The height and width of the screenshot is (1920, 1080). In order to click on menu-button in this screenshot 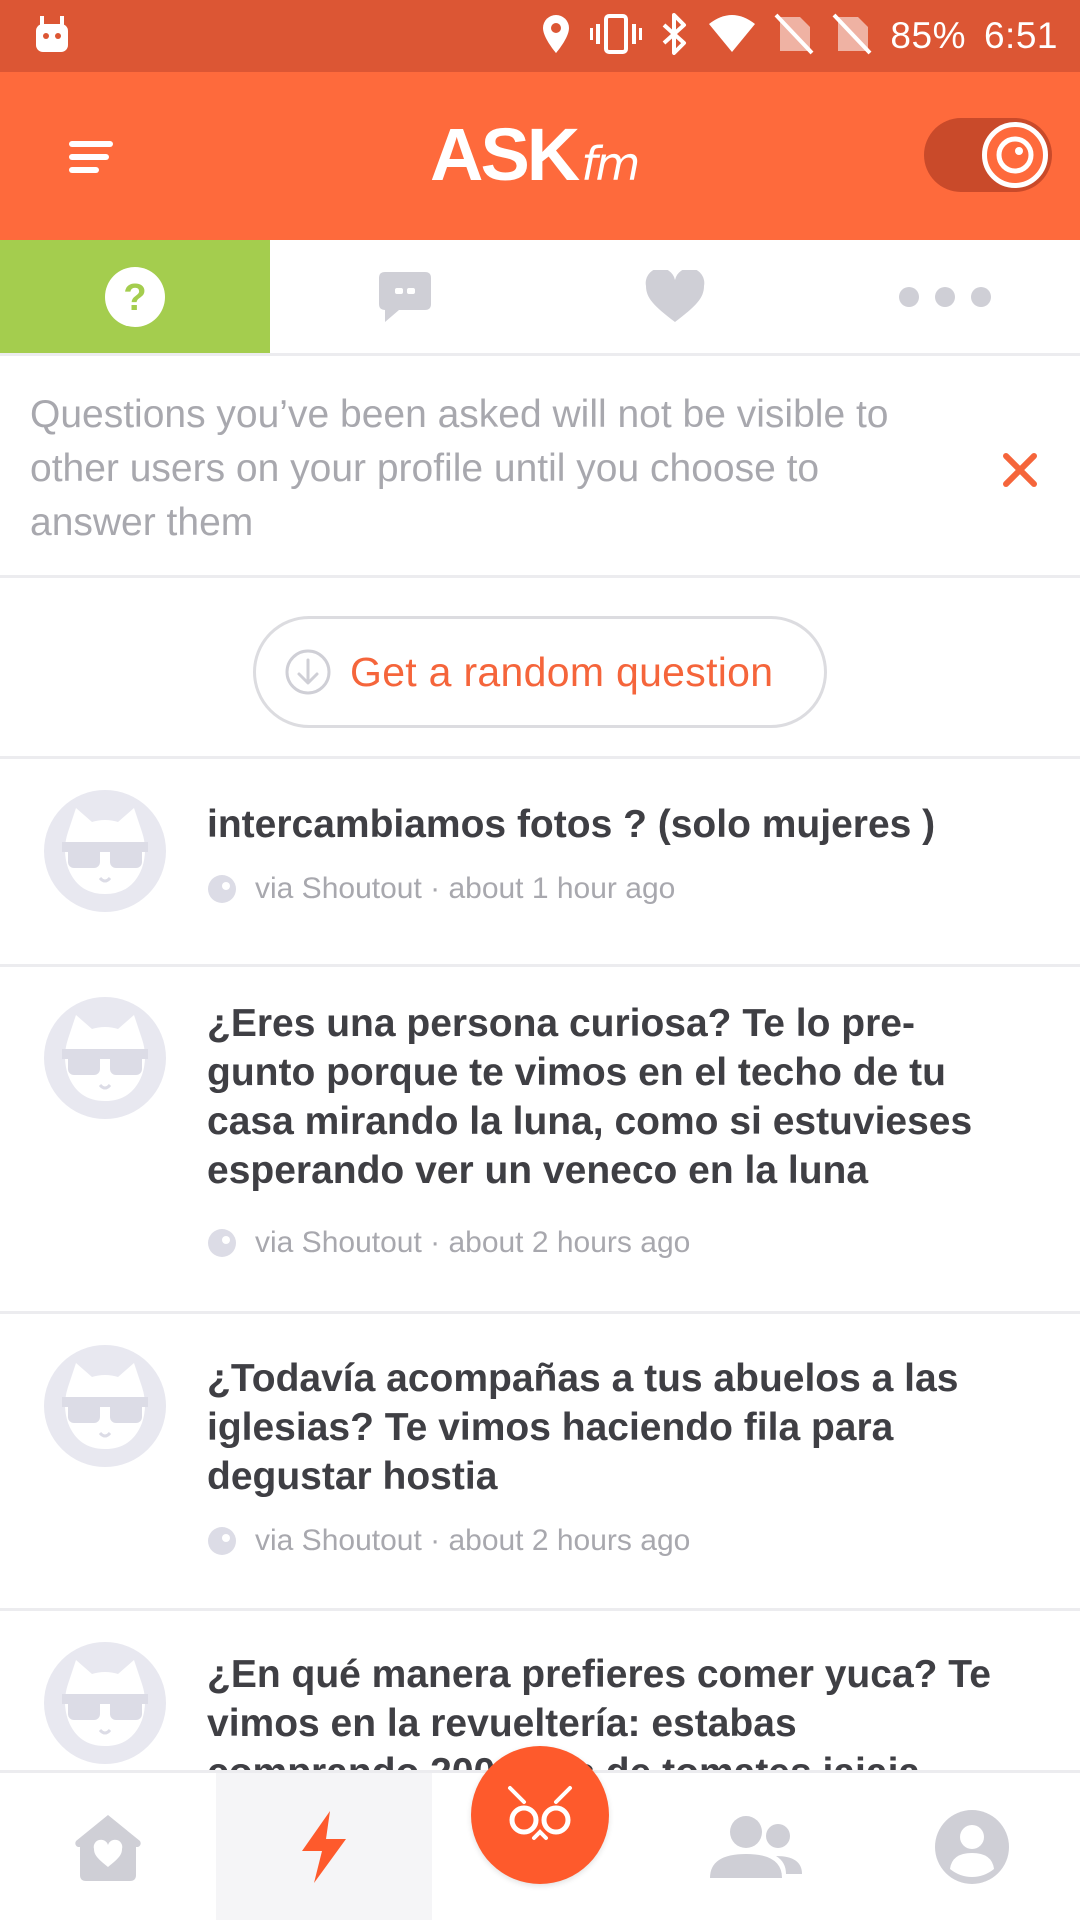, I will do `click(91, 157)`.